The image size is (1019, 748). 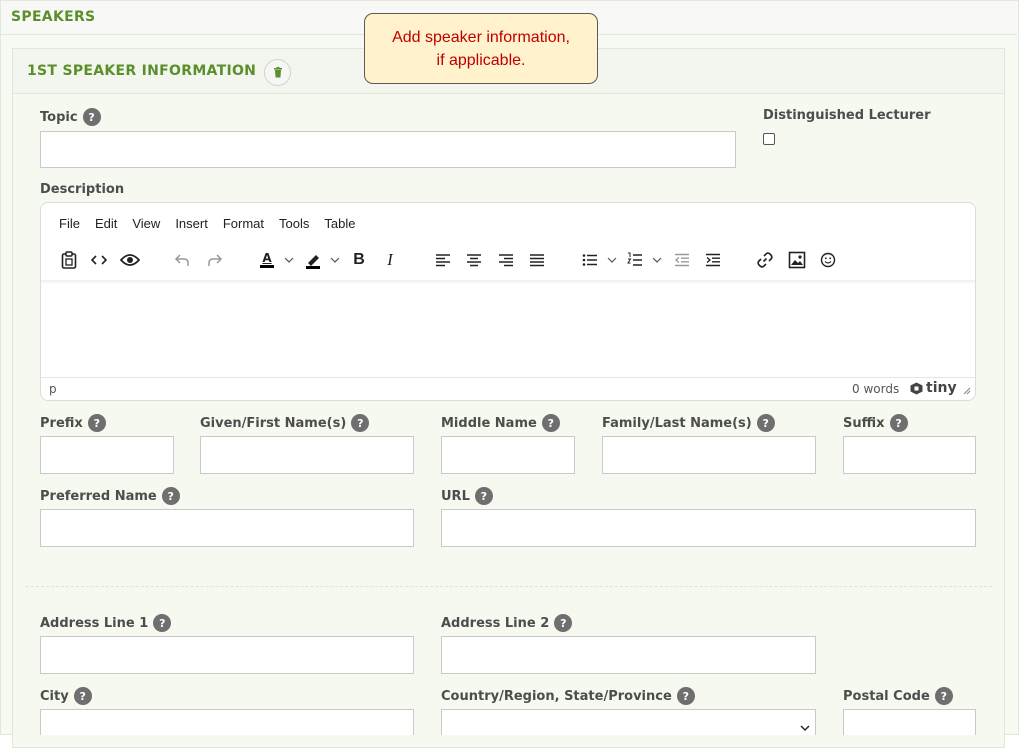 What do you see at coordinates (481, 48) in the screenshot?
I see `instruction-callout: Add speaker information, if applicable.` at bounding box center [481, 48].